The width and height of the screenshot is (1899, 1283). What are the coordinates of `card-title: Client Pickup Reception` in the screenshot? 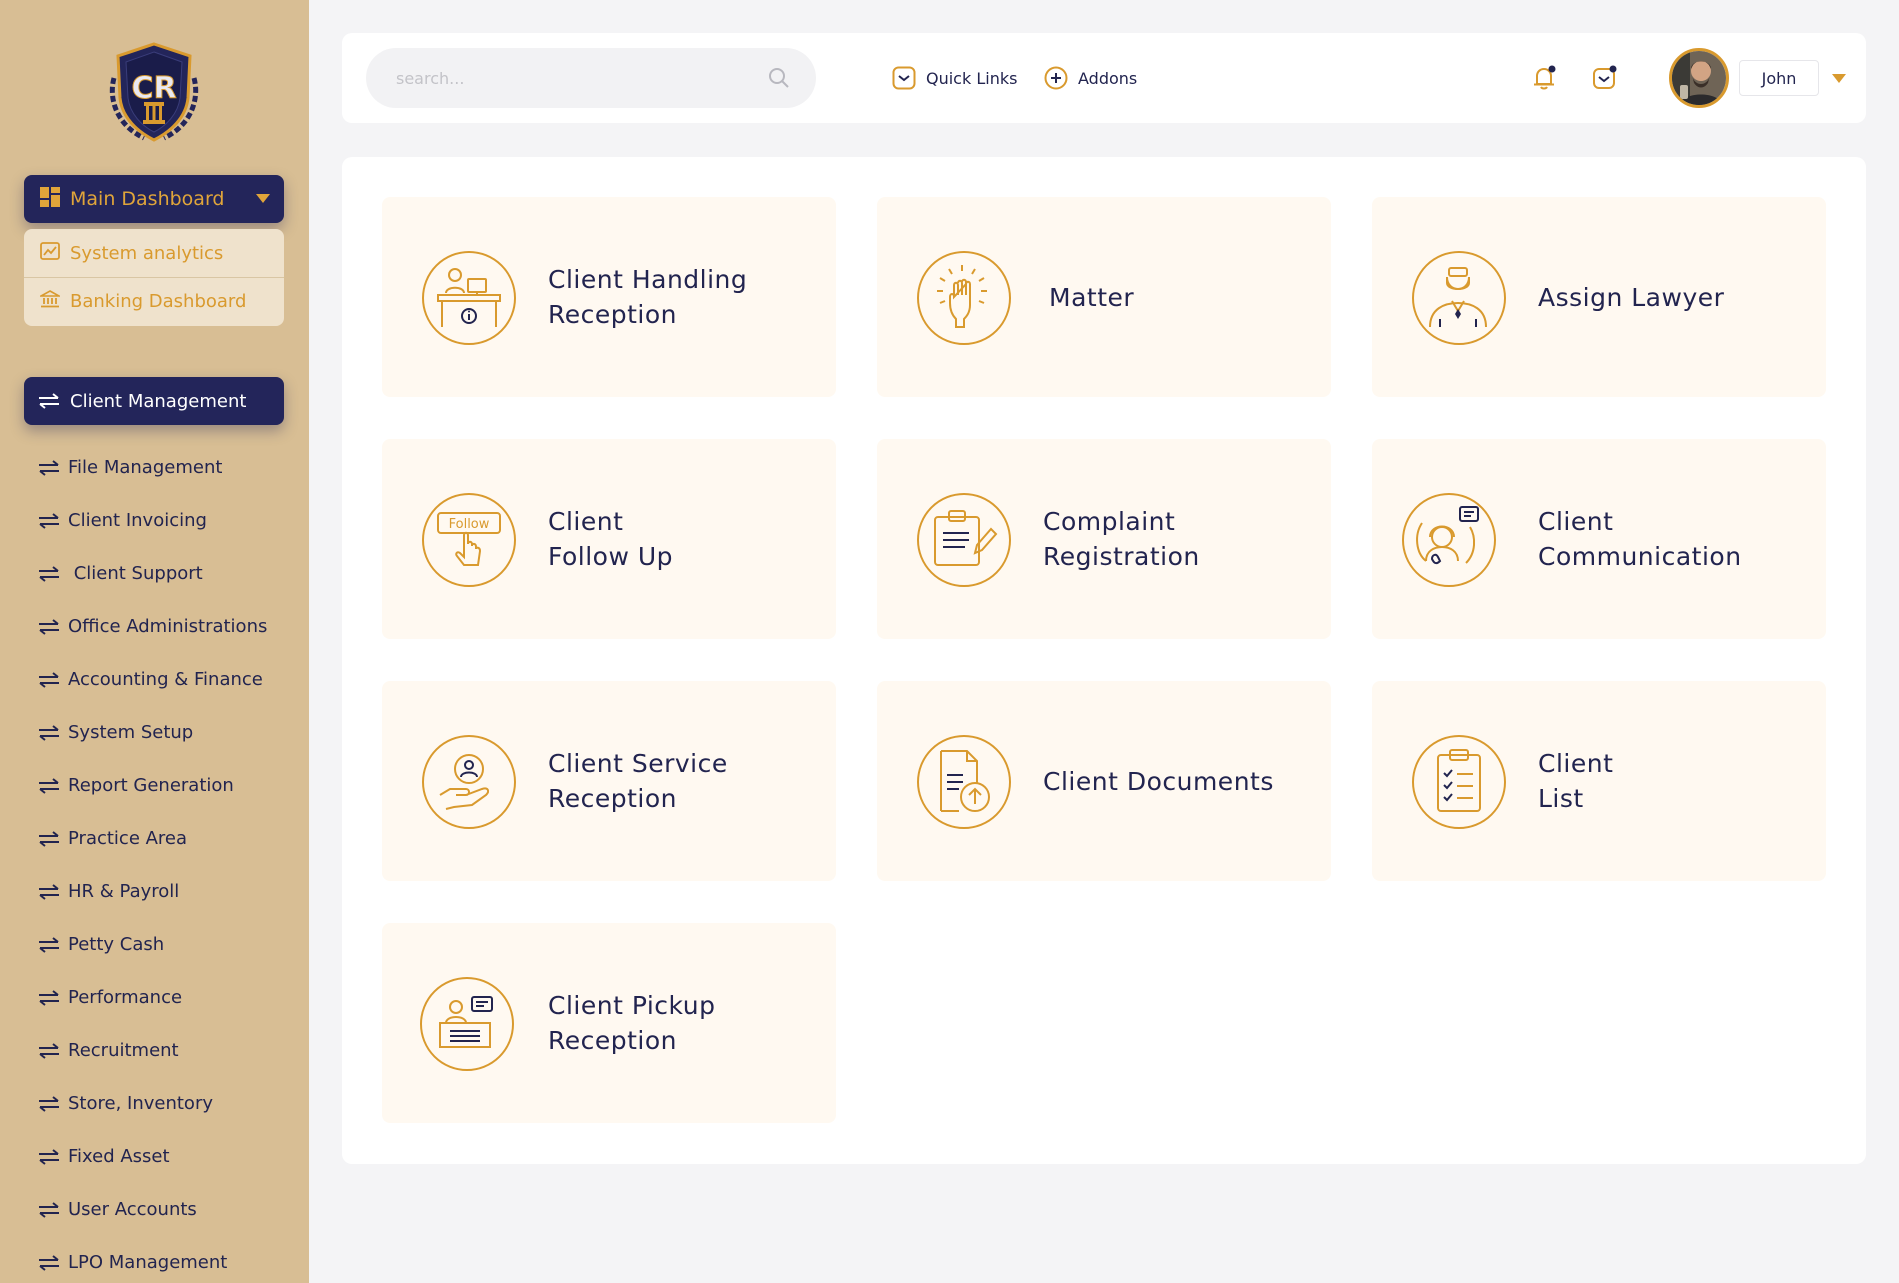 It's located at (632, 1023).